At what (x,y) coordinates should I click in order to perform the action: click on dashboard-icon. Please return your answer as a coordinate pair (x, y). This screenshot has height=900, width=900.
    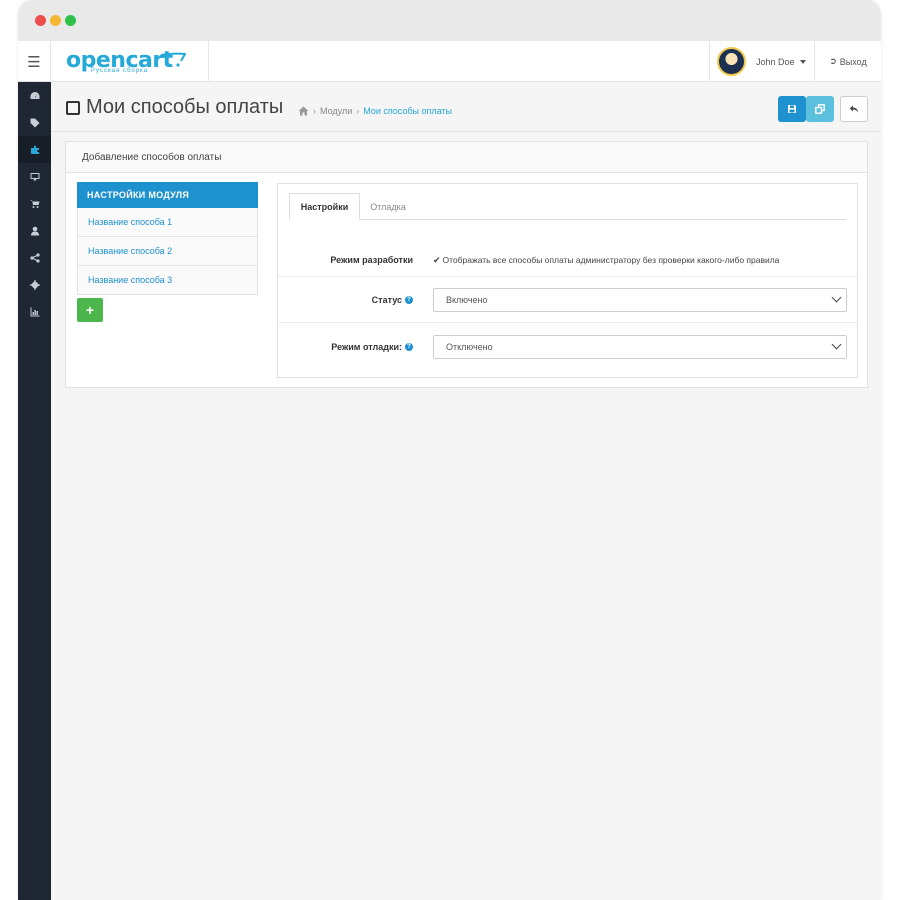
    Looking at the image, I should click on (34, 95).